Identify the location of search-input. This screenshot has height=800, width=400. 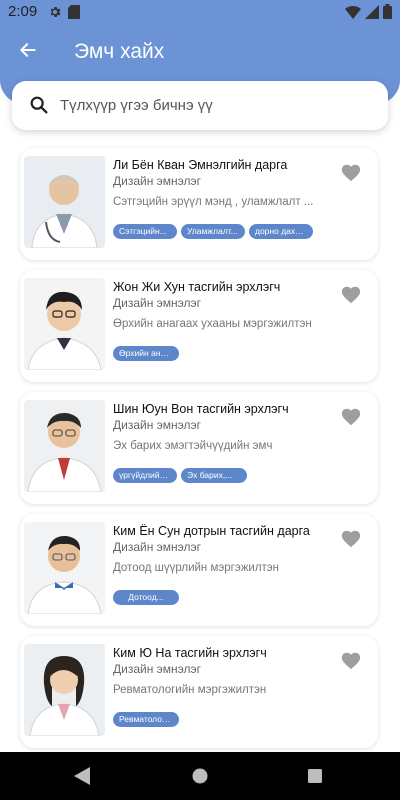
(215, 105).